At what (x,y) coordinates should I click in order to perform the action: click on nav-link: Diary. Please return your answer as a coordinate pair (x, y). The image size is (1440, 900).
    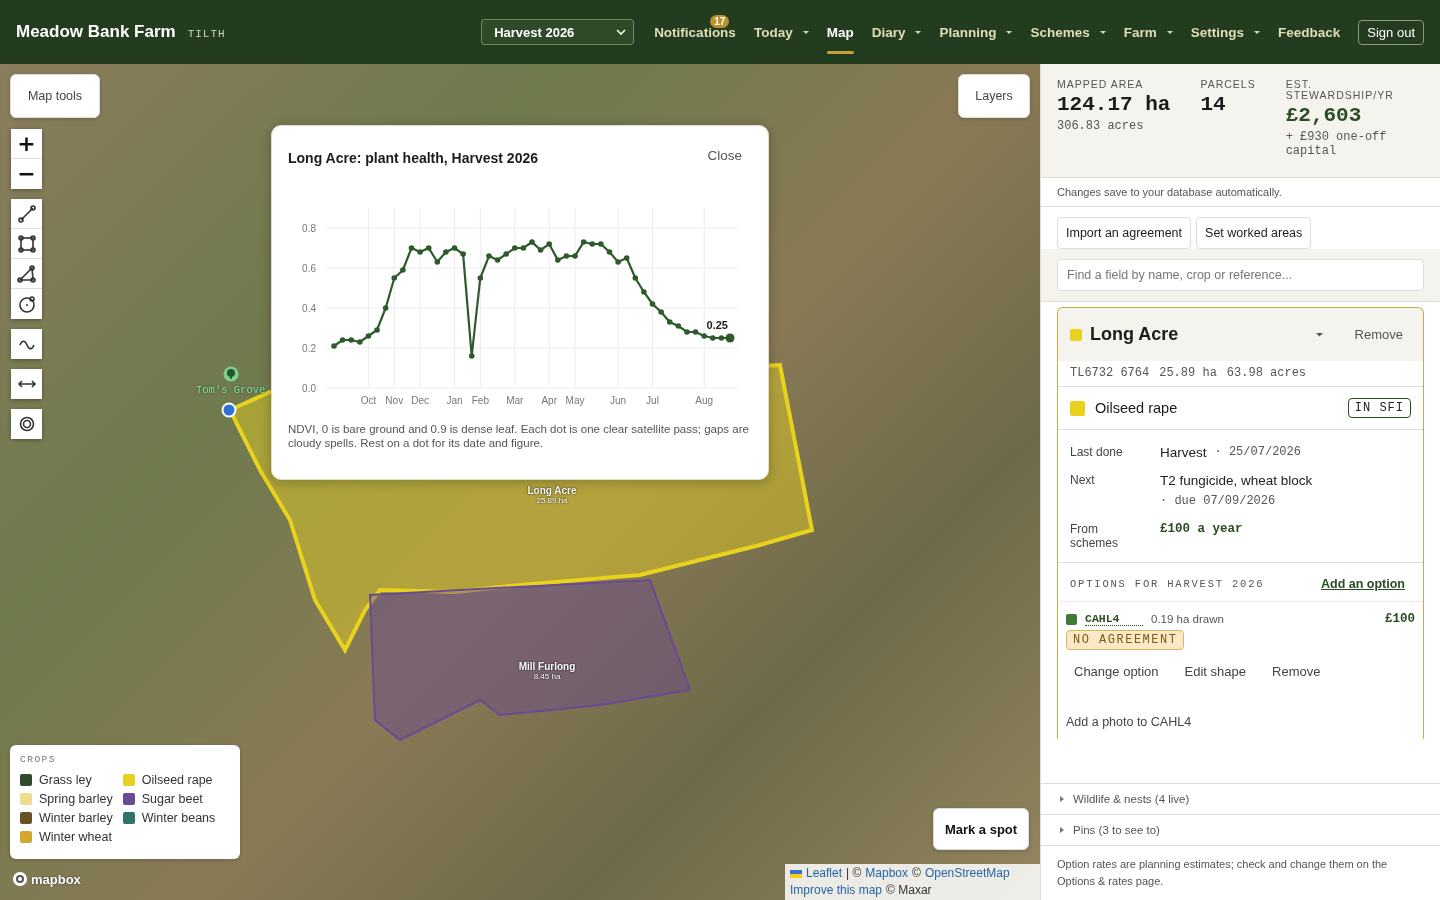
    Looking at the image, I should click on (896, 32).